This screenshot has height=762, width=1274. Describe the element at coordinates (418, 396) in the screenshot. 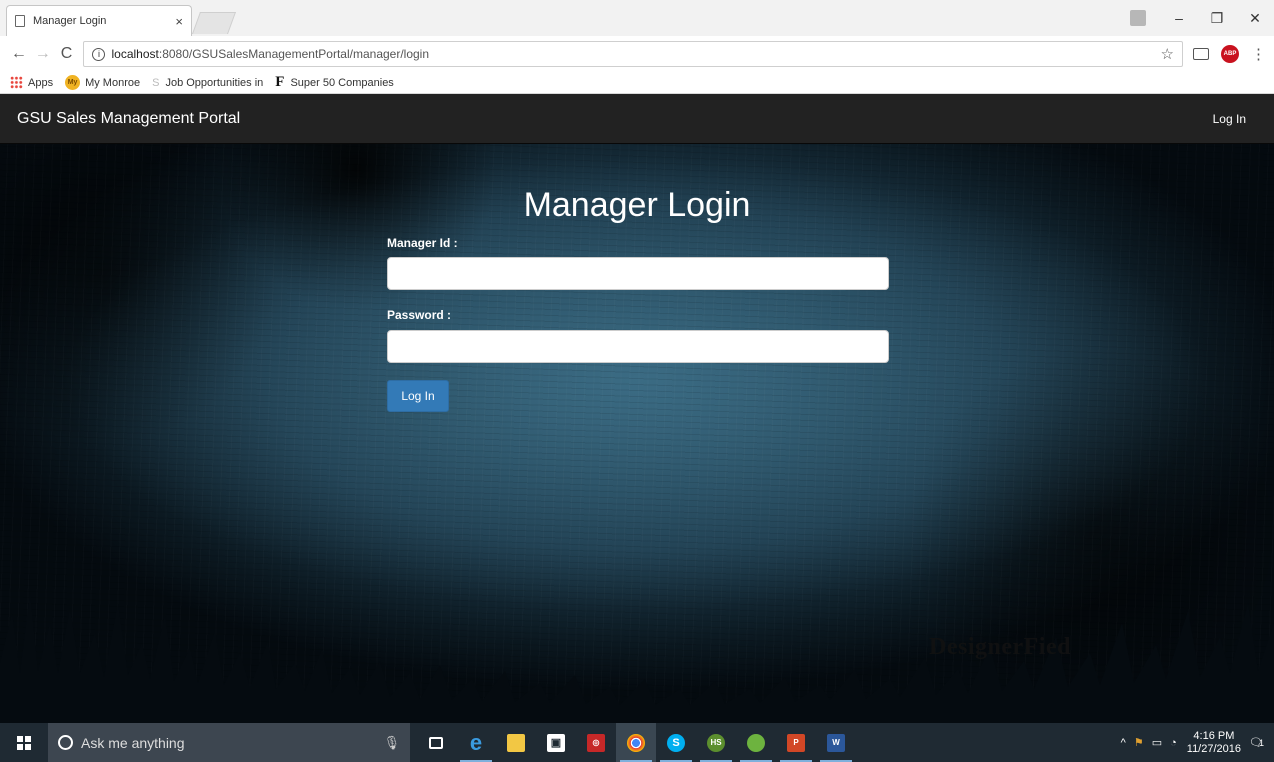

I see `login-button: Log In` at that location.